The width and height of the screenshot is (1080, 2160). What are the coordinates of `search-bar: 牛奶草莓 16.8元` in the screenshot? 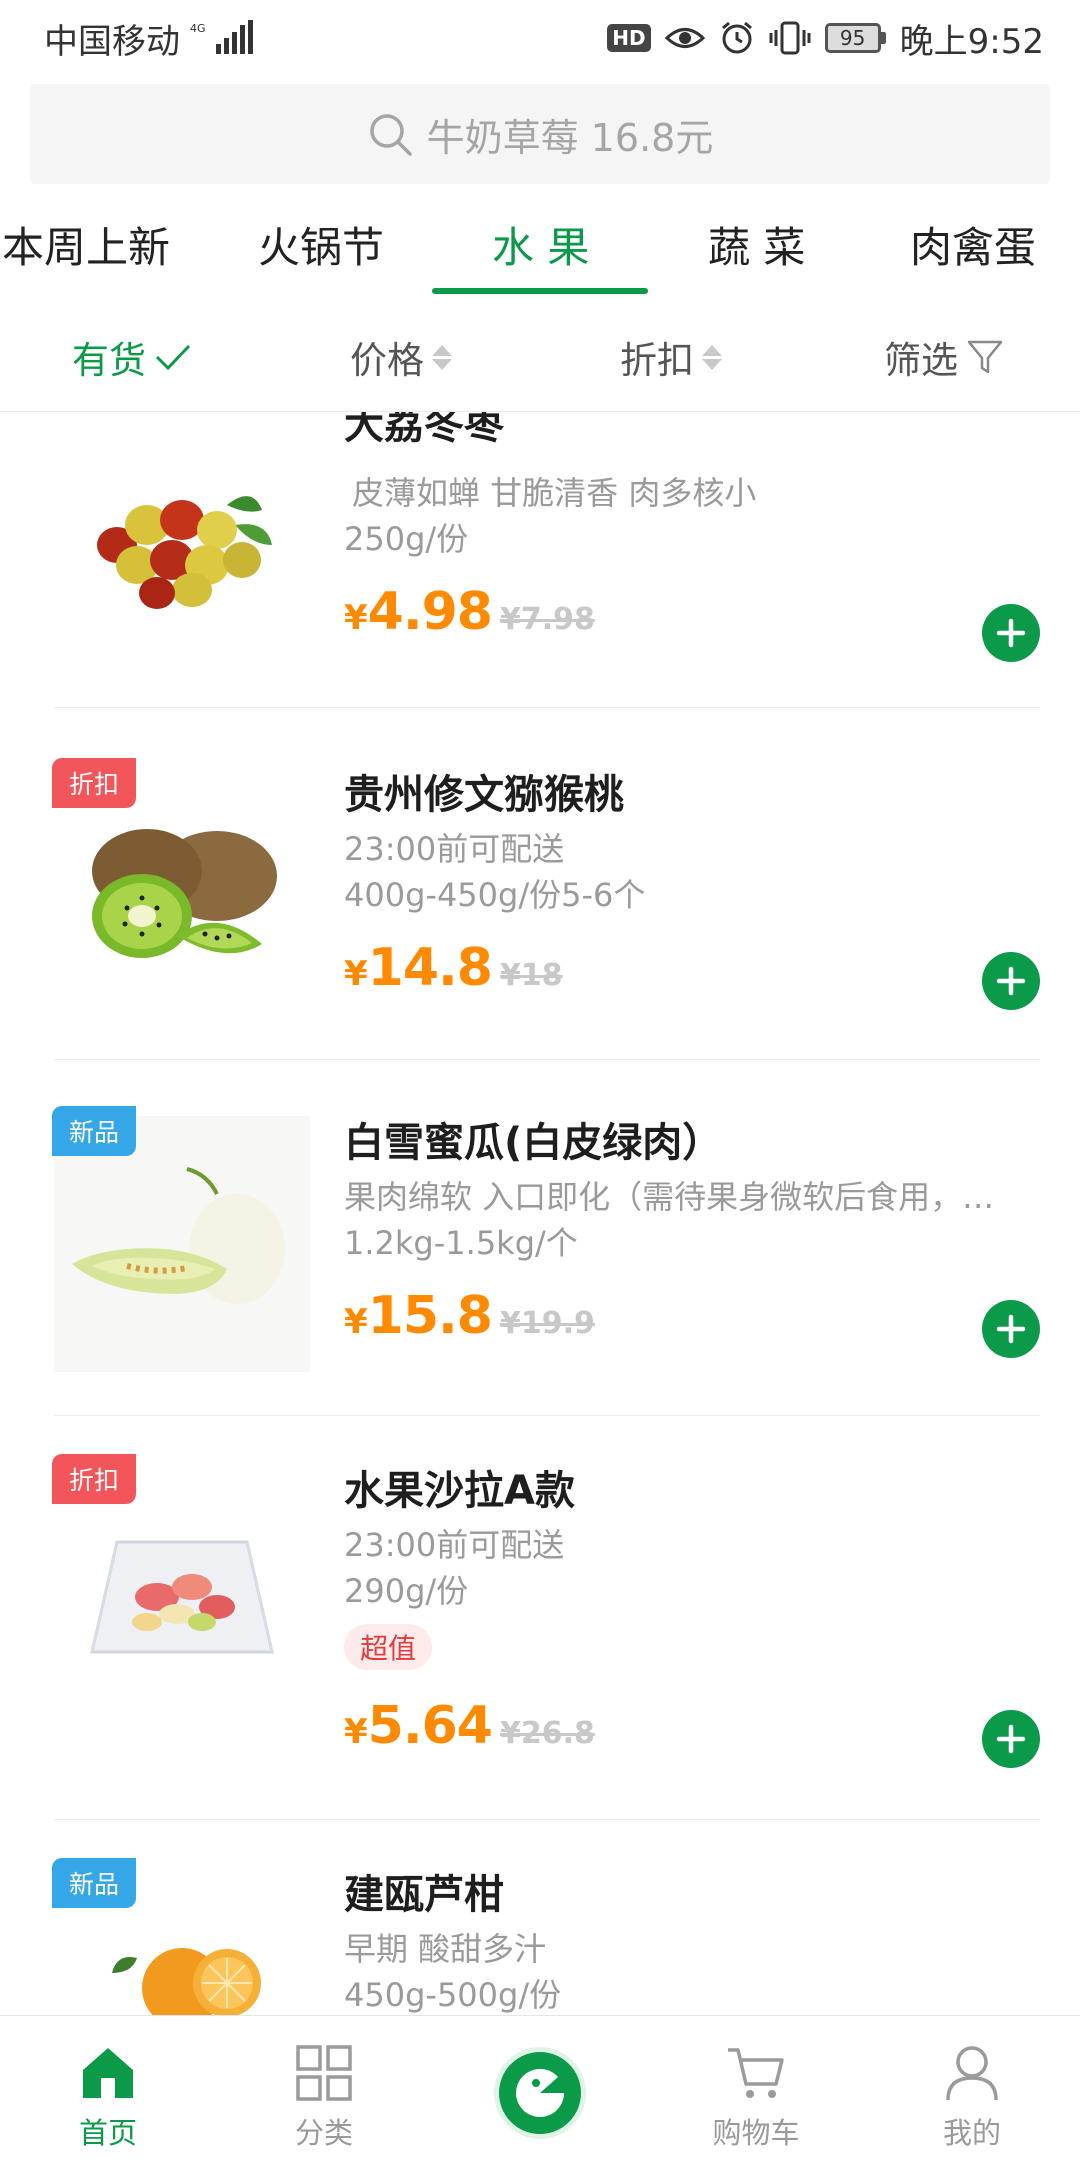 It's located at (540, 134).